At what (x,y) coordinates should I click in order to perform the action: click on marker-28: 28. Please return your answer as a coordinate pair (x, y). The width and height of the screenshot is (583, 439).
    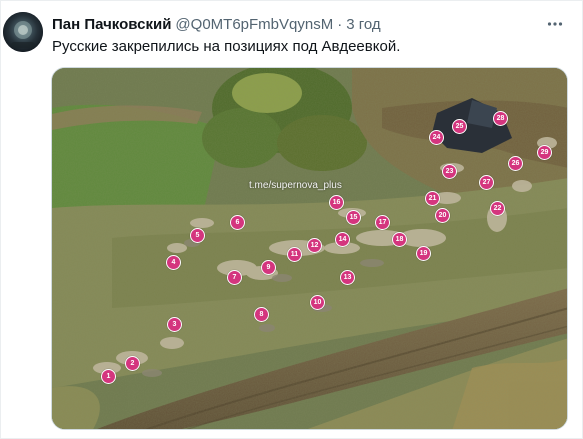
    Looking at the image, I should click on (500, 118).